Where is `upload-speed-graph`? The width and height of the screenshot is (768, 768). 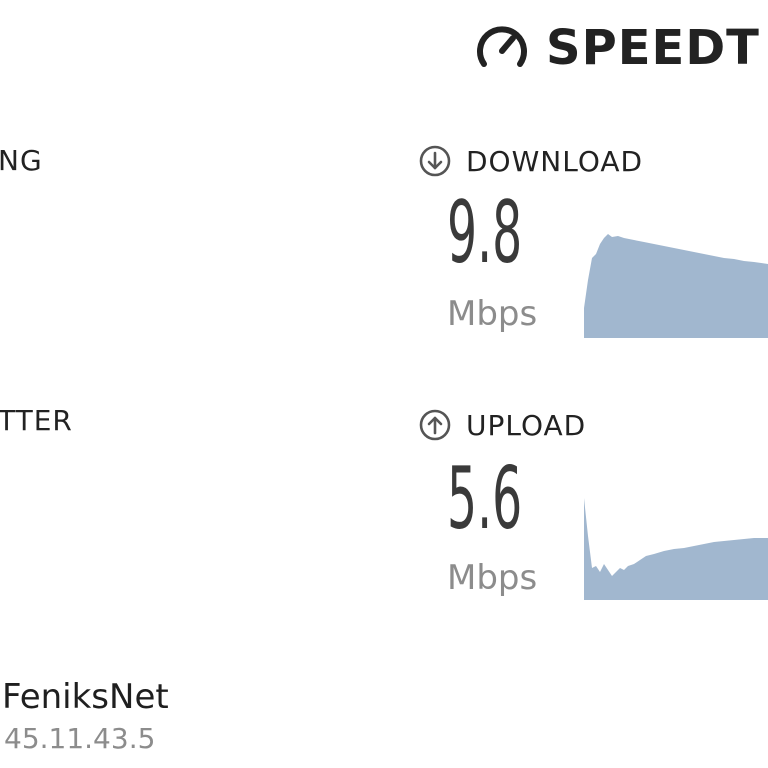 upload-speed-graph is located at coordinates (676, 549).